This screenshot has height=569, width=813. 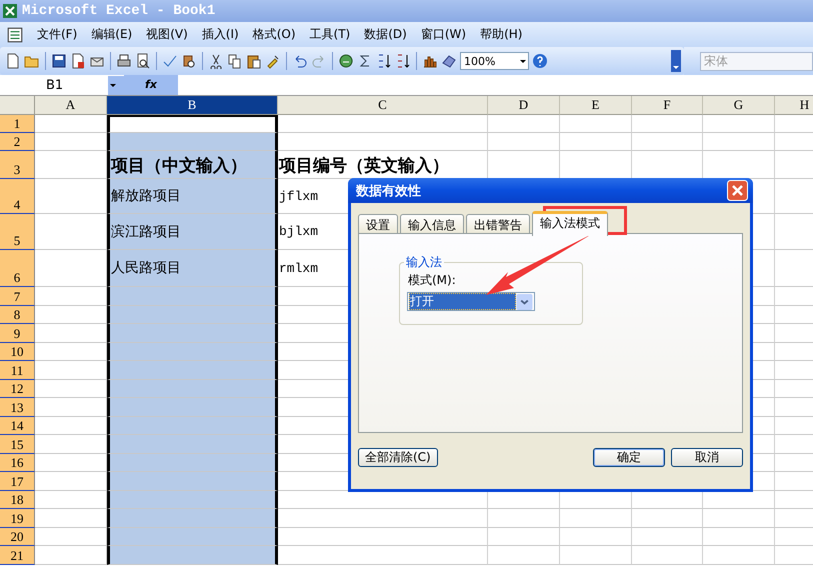 I want to click on excel-logo-icon, so click(x=10, y=11).